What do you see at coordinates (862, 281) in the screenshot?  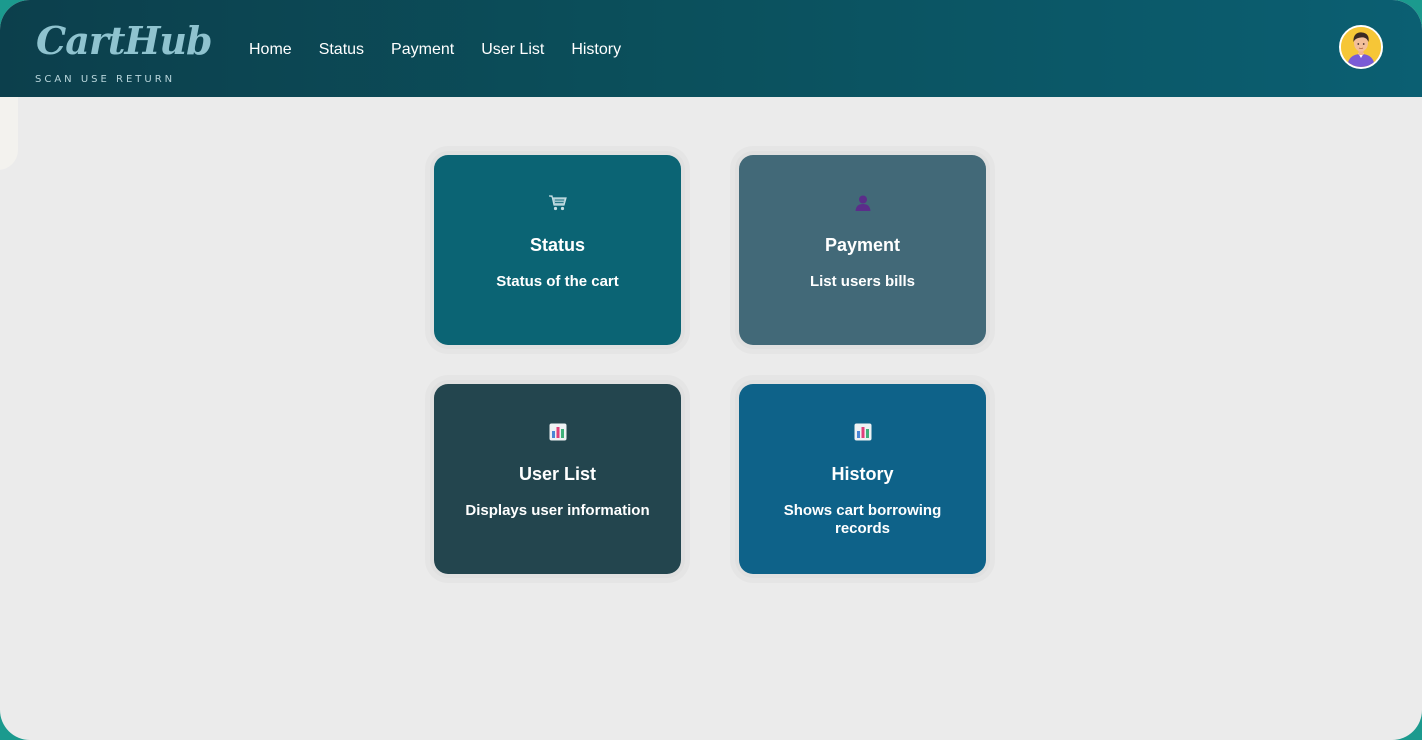 I see `card-description: List users bills` at bounding box center [862, 281].